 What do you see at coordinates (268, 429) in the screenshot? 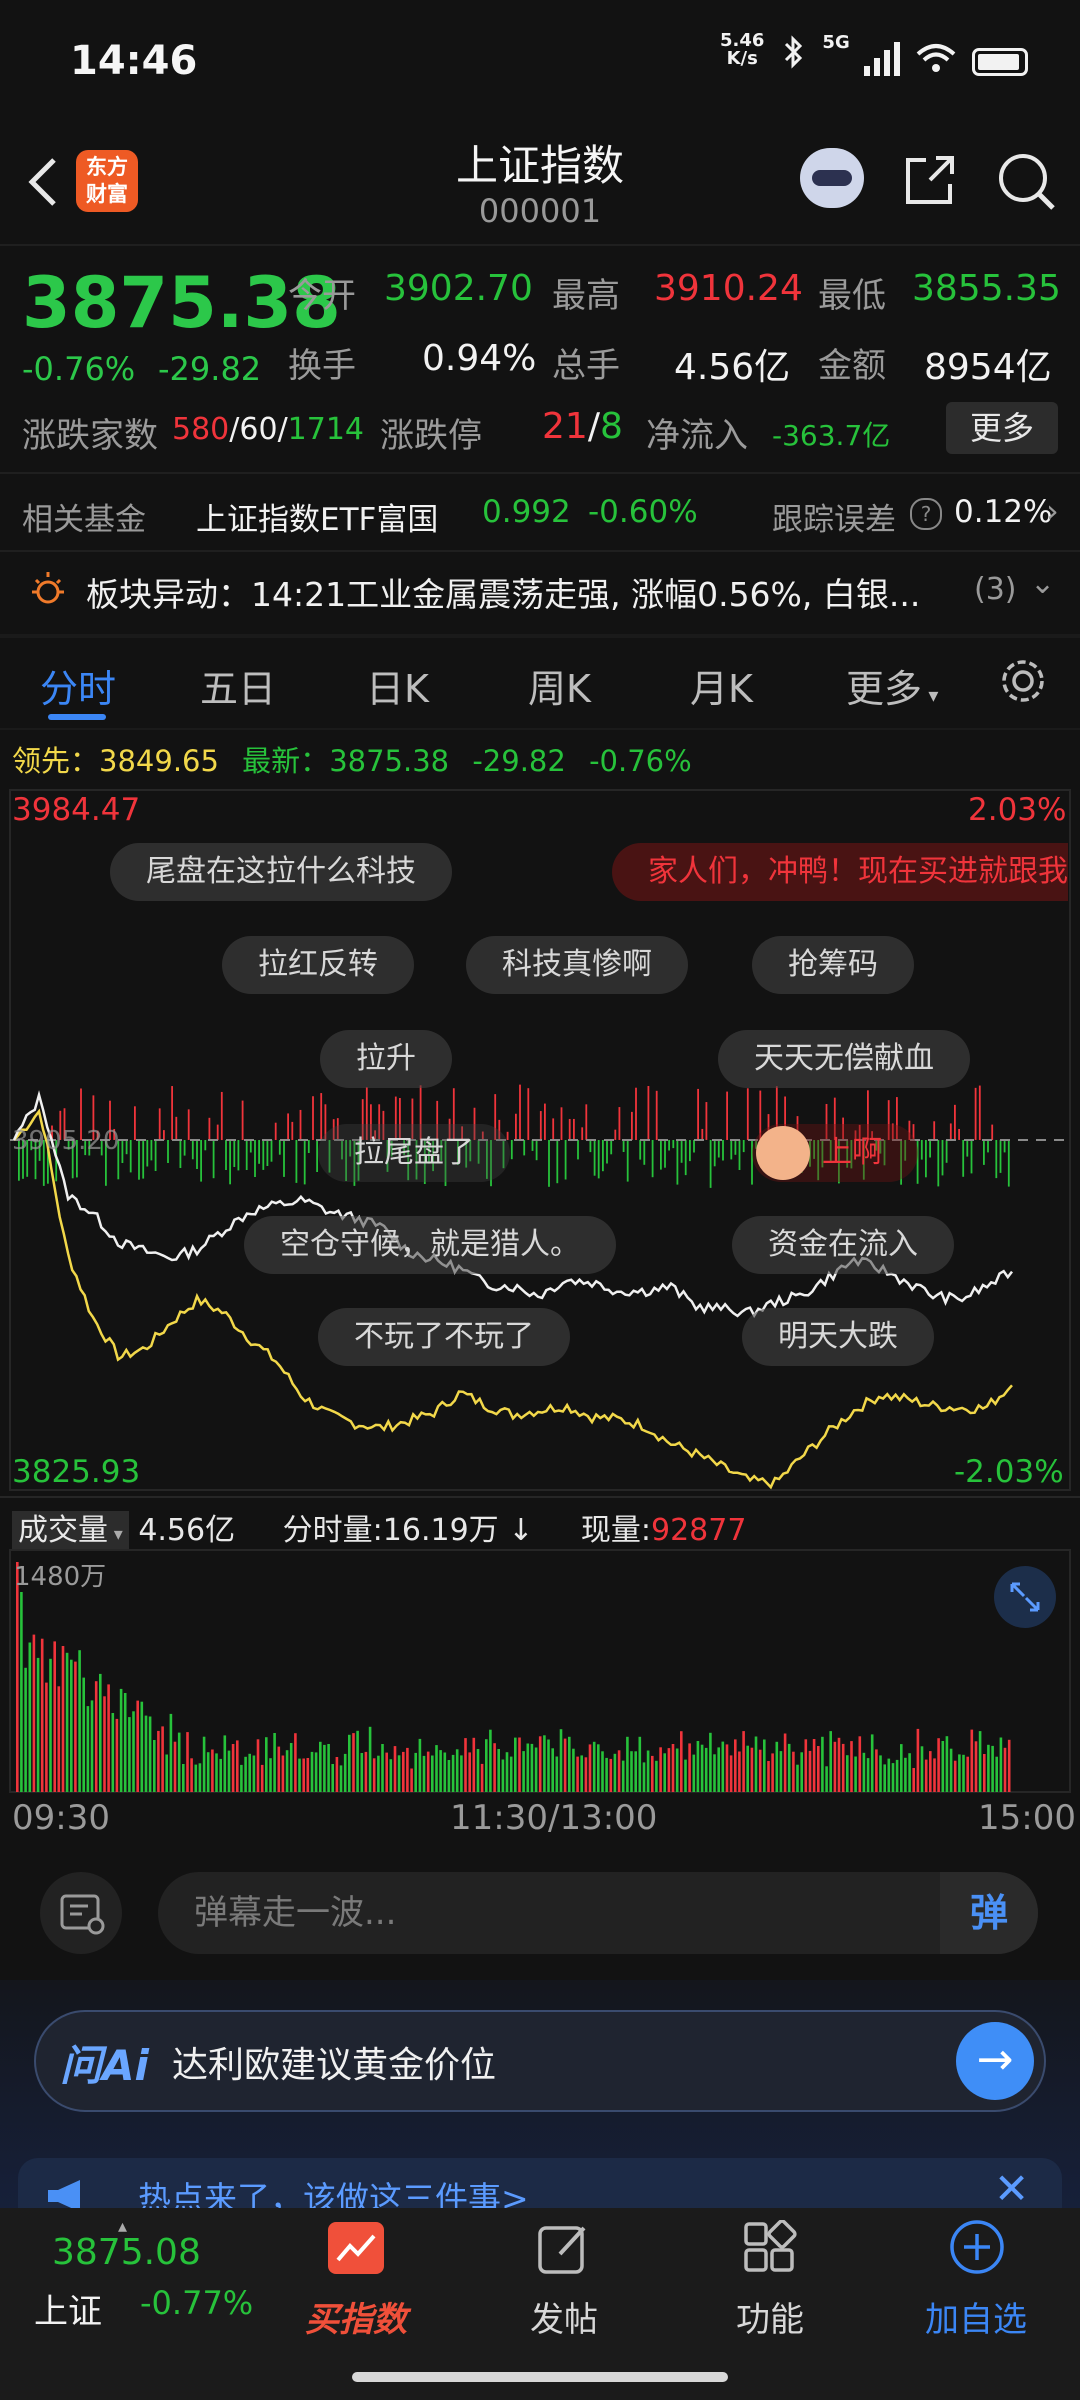
I see `breadth-counts: 580/60/1714` at bounding box center [268, 429].